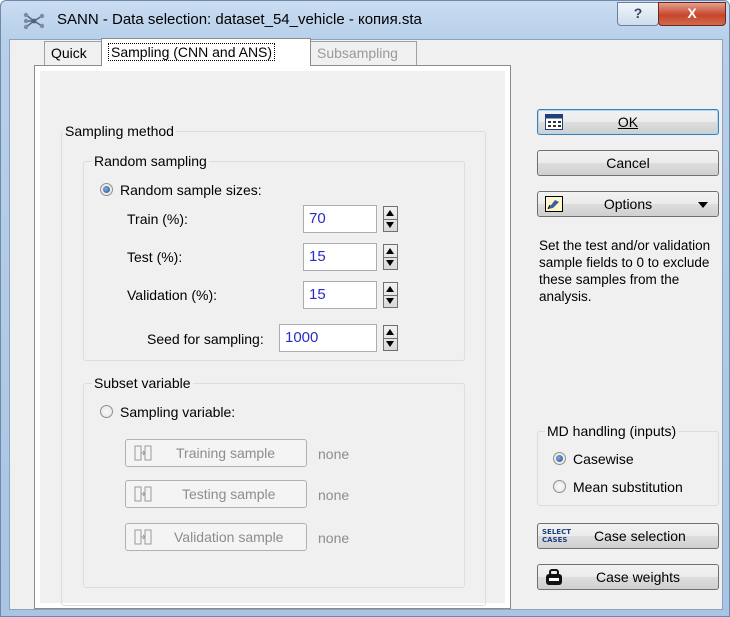 The width and height of the screenshot is (730, 617). What do you see at coordinates (390, 338) in the screenshot?
I see `seed-spinner` at bounding box center [390, 338].